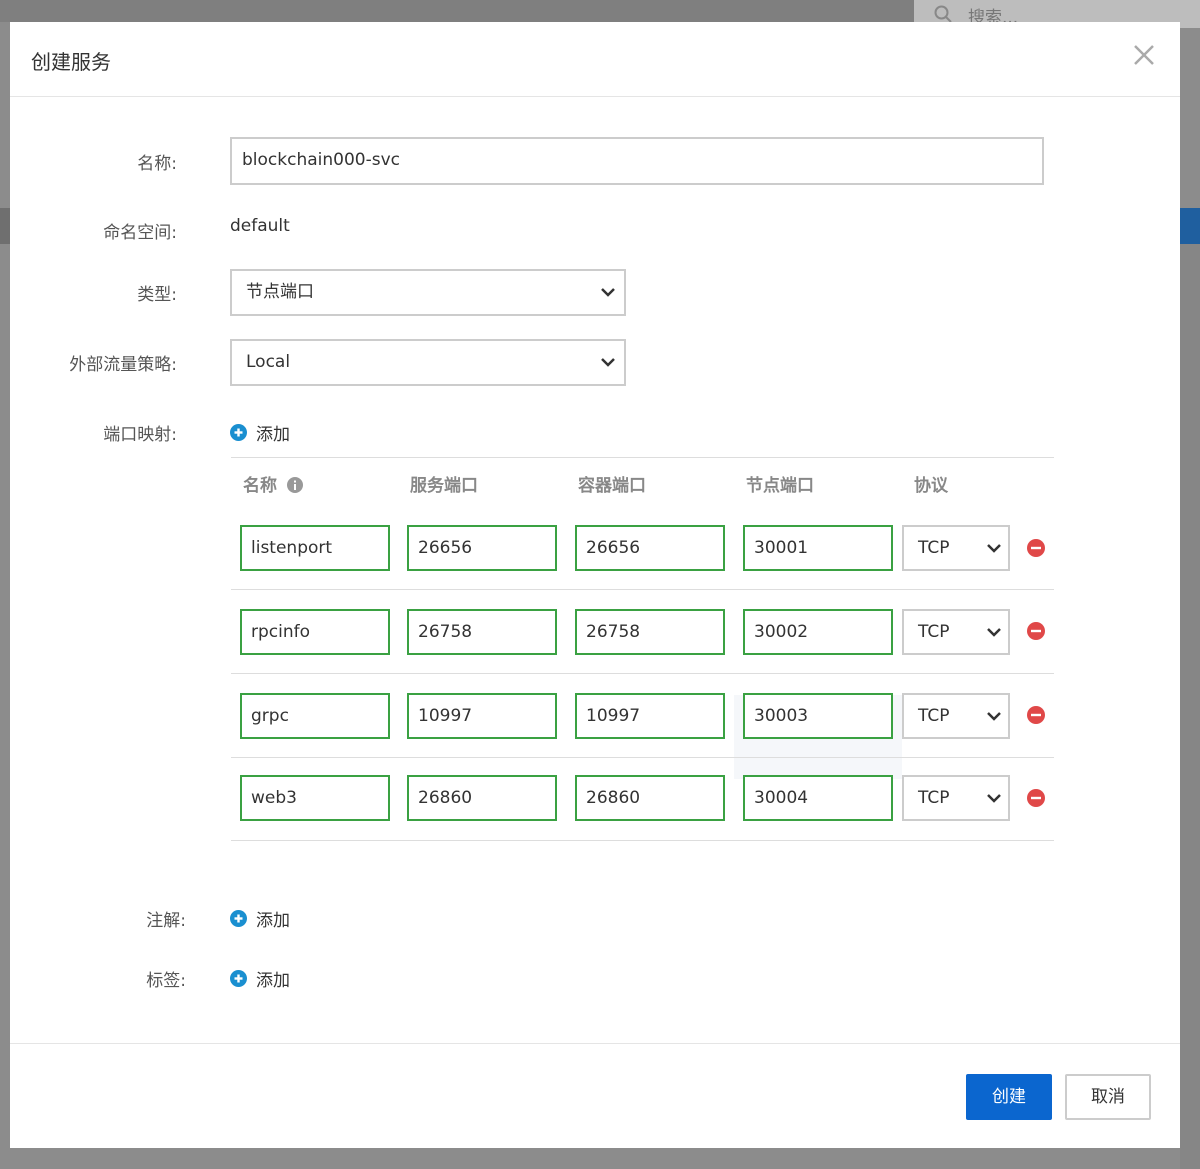  What do you see at coordinates (650, 798) in the screenshot?
I see `container-port-input: 26860` at bounding box center [650, 798].